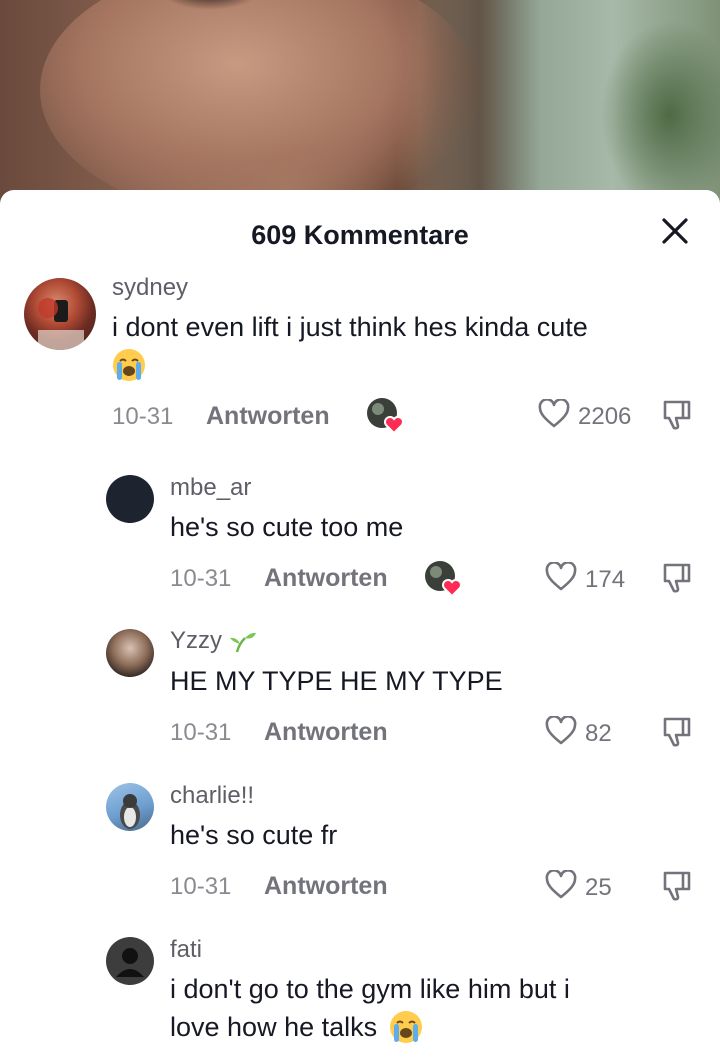 This screenshot has width=720, height=1057. Describe the element at coordinates (210, 488) in the screenshot. I see `comment-username: mbe_ar` at that location.